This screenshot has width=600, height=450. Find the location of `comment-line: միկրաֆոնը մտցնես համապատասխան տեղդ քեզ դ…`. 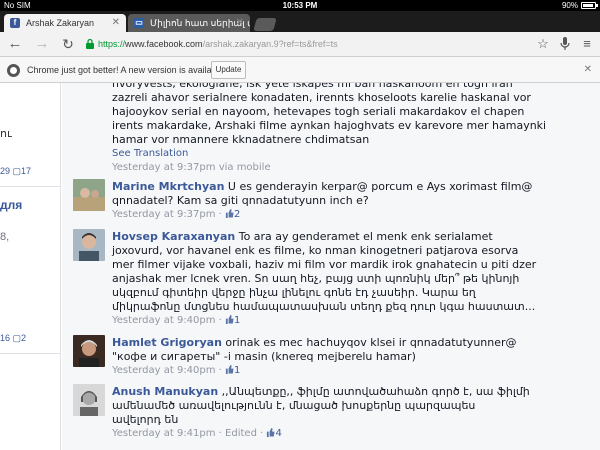

comment-line: միկրաֆոնը մտցնես համապատասխան տեղդ քեզ դ… is located at coordinates (324, 306).